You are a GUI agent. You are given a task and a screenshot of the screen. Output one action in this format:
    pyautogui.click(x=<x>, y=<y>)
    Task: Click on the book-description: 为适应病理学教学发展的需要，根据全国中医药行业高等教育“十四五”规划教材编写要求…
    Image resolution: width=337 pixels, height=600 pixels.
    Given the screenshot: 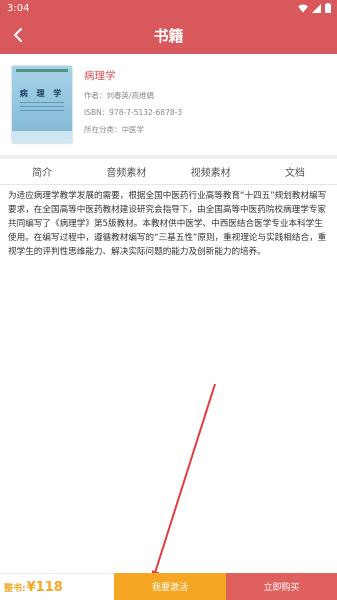 What is the action you would take?
    pyautogui.click(x=167, y=224)
    